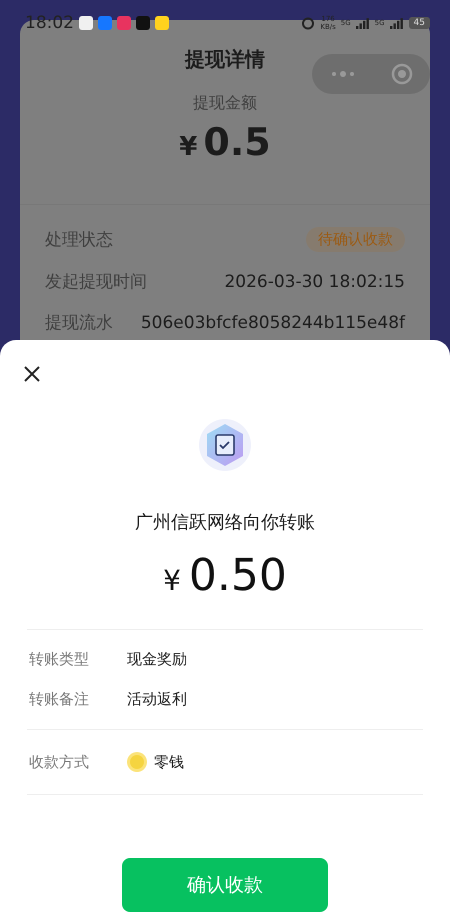  What do you see at coordinates (169, 762) in the screenshot?
I see `detail-value: 零钱` at bounding box center [169, 762].